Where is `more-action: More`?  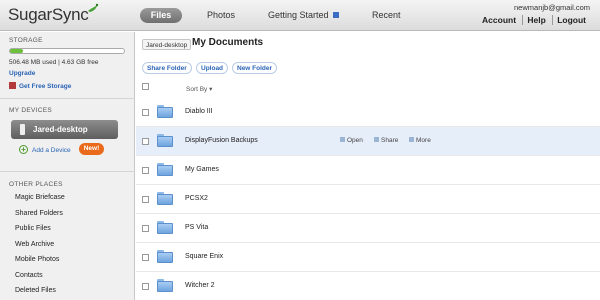 more-action: More is located at coordinates (420, 140).